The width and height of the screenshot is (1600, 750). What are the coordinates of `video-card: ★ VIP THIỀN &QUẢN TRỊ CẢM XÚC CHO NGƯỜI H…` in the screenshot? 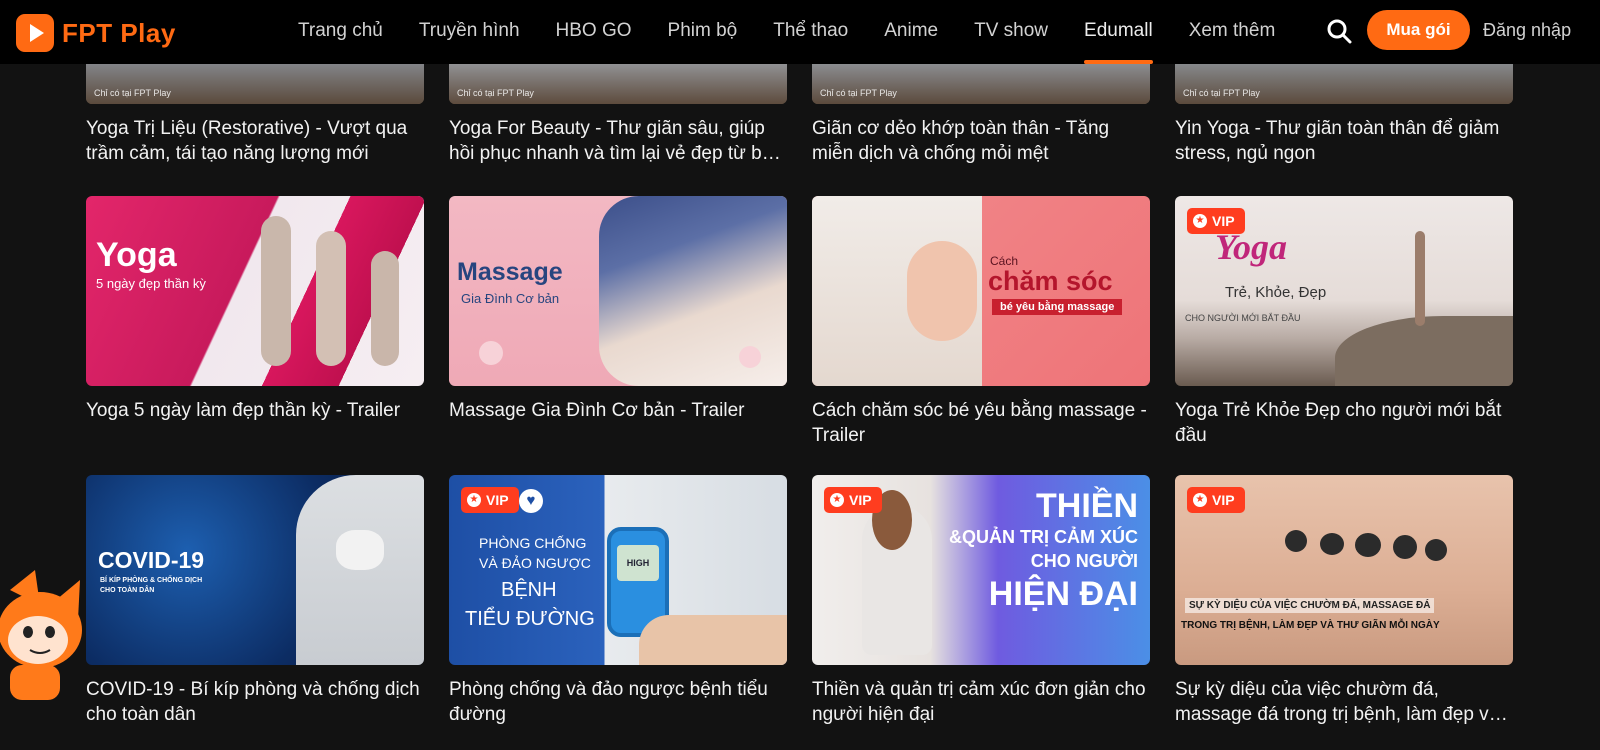 It's located at (981, 601).